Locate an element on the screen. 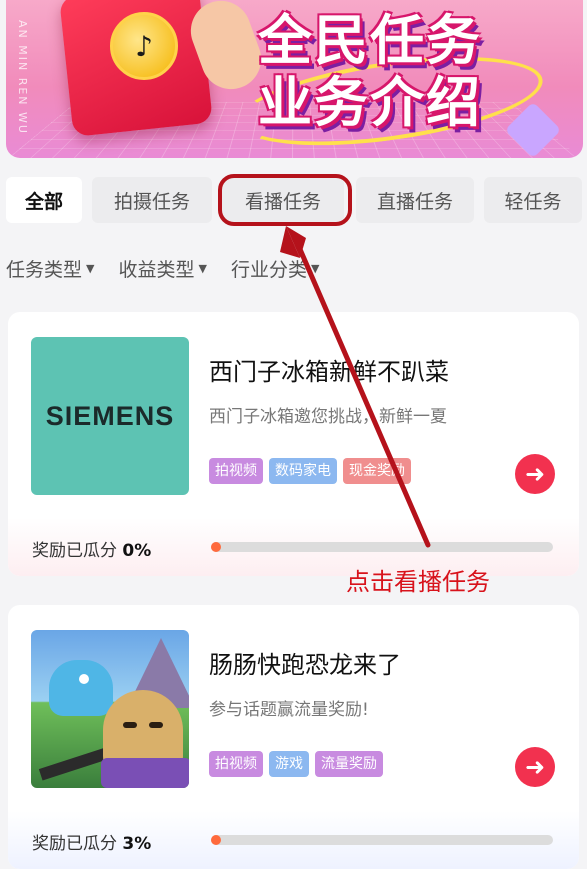 Image resolution: width=587 pixels, height=869 pixels. reward-progress-row: 奖励已瓜分 0% is located at coordinates (293, 547).